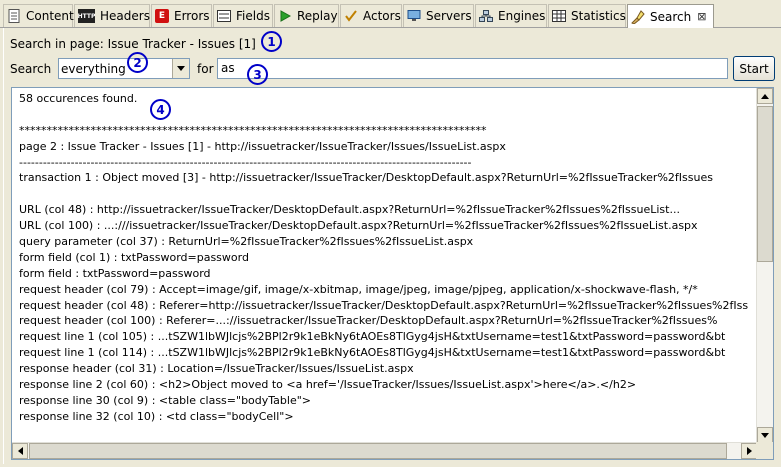  What do you see at coordinates (137, 62) in the screenshot?
I see `callout-2: 2` at bounding box center [137, 62].